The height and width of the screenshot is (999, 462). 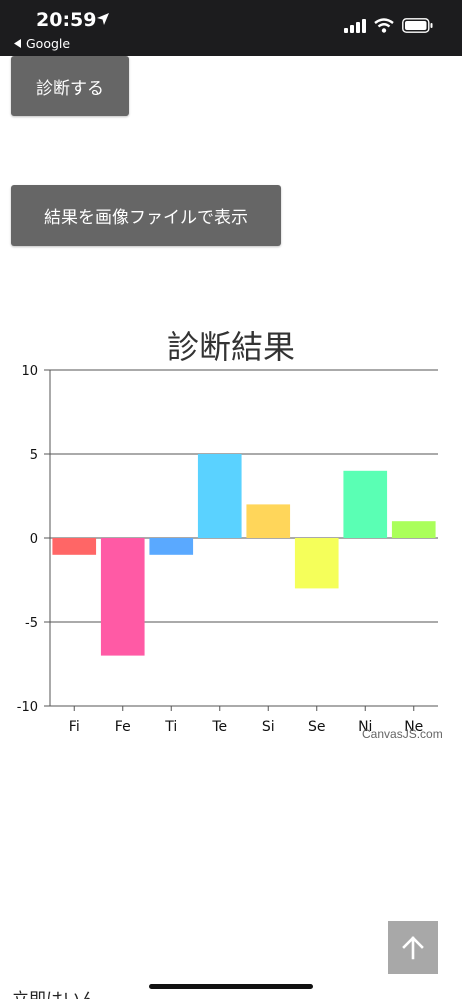 What do you see at coordinates (29, 371) in the screenshot?
I see `y-tick-label: 10` at bounding box center [29, 371].